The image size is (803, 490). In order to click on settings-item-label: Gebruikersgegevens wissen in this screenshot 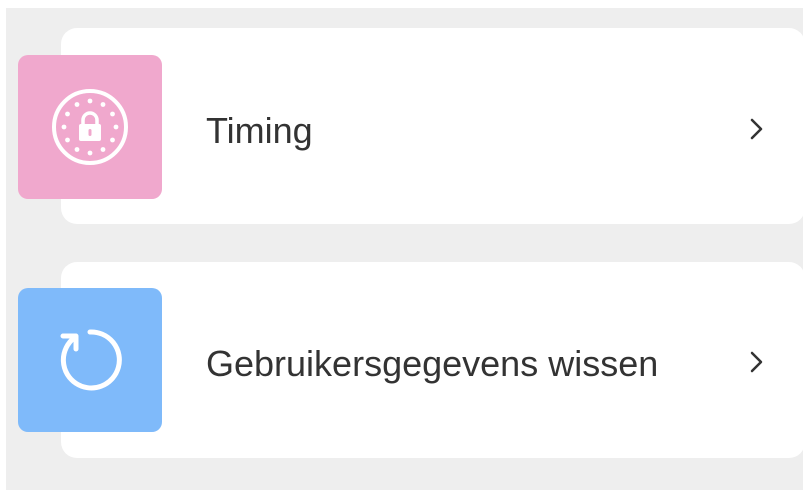, I will do `click(432, 363)`.